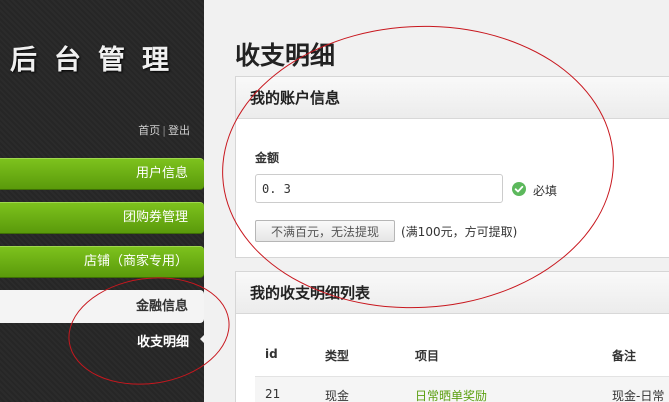 The image size is (669, 402). What do you see at coordinates (273, 394) in the screenshot?
I see `cell-id: 21` at bounding box center [273, 394].